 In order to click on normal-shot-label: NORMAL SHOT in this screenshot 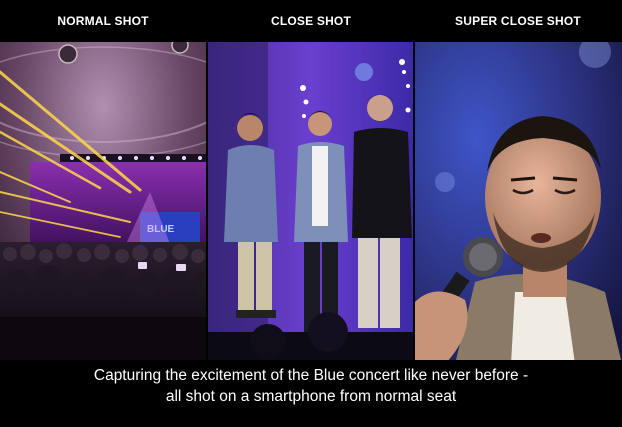, I will do `click(103, 21)`.